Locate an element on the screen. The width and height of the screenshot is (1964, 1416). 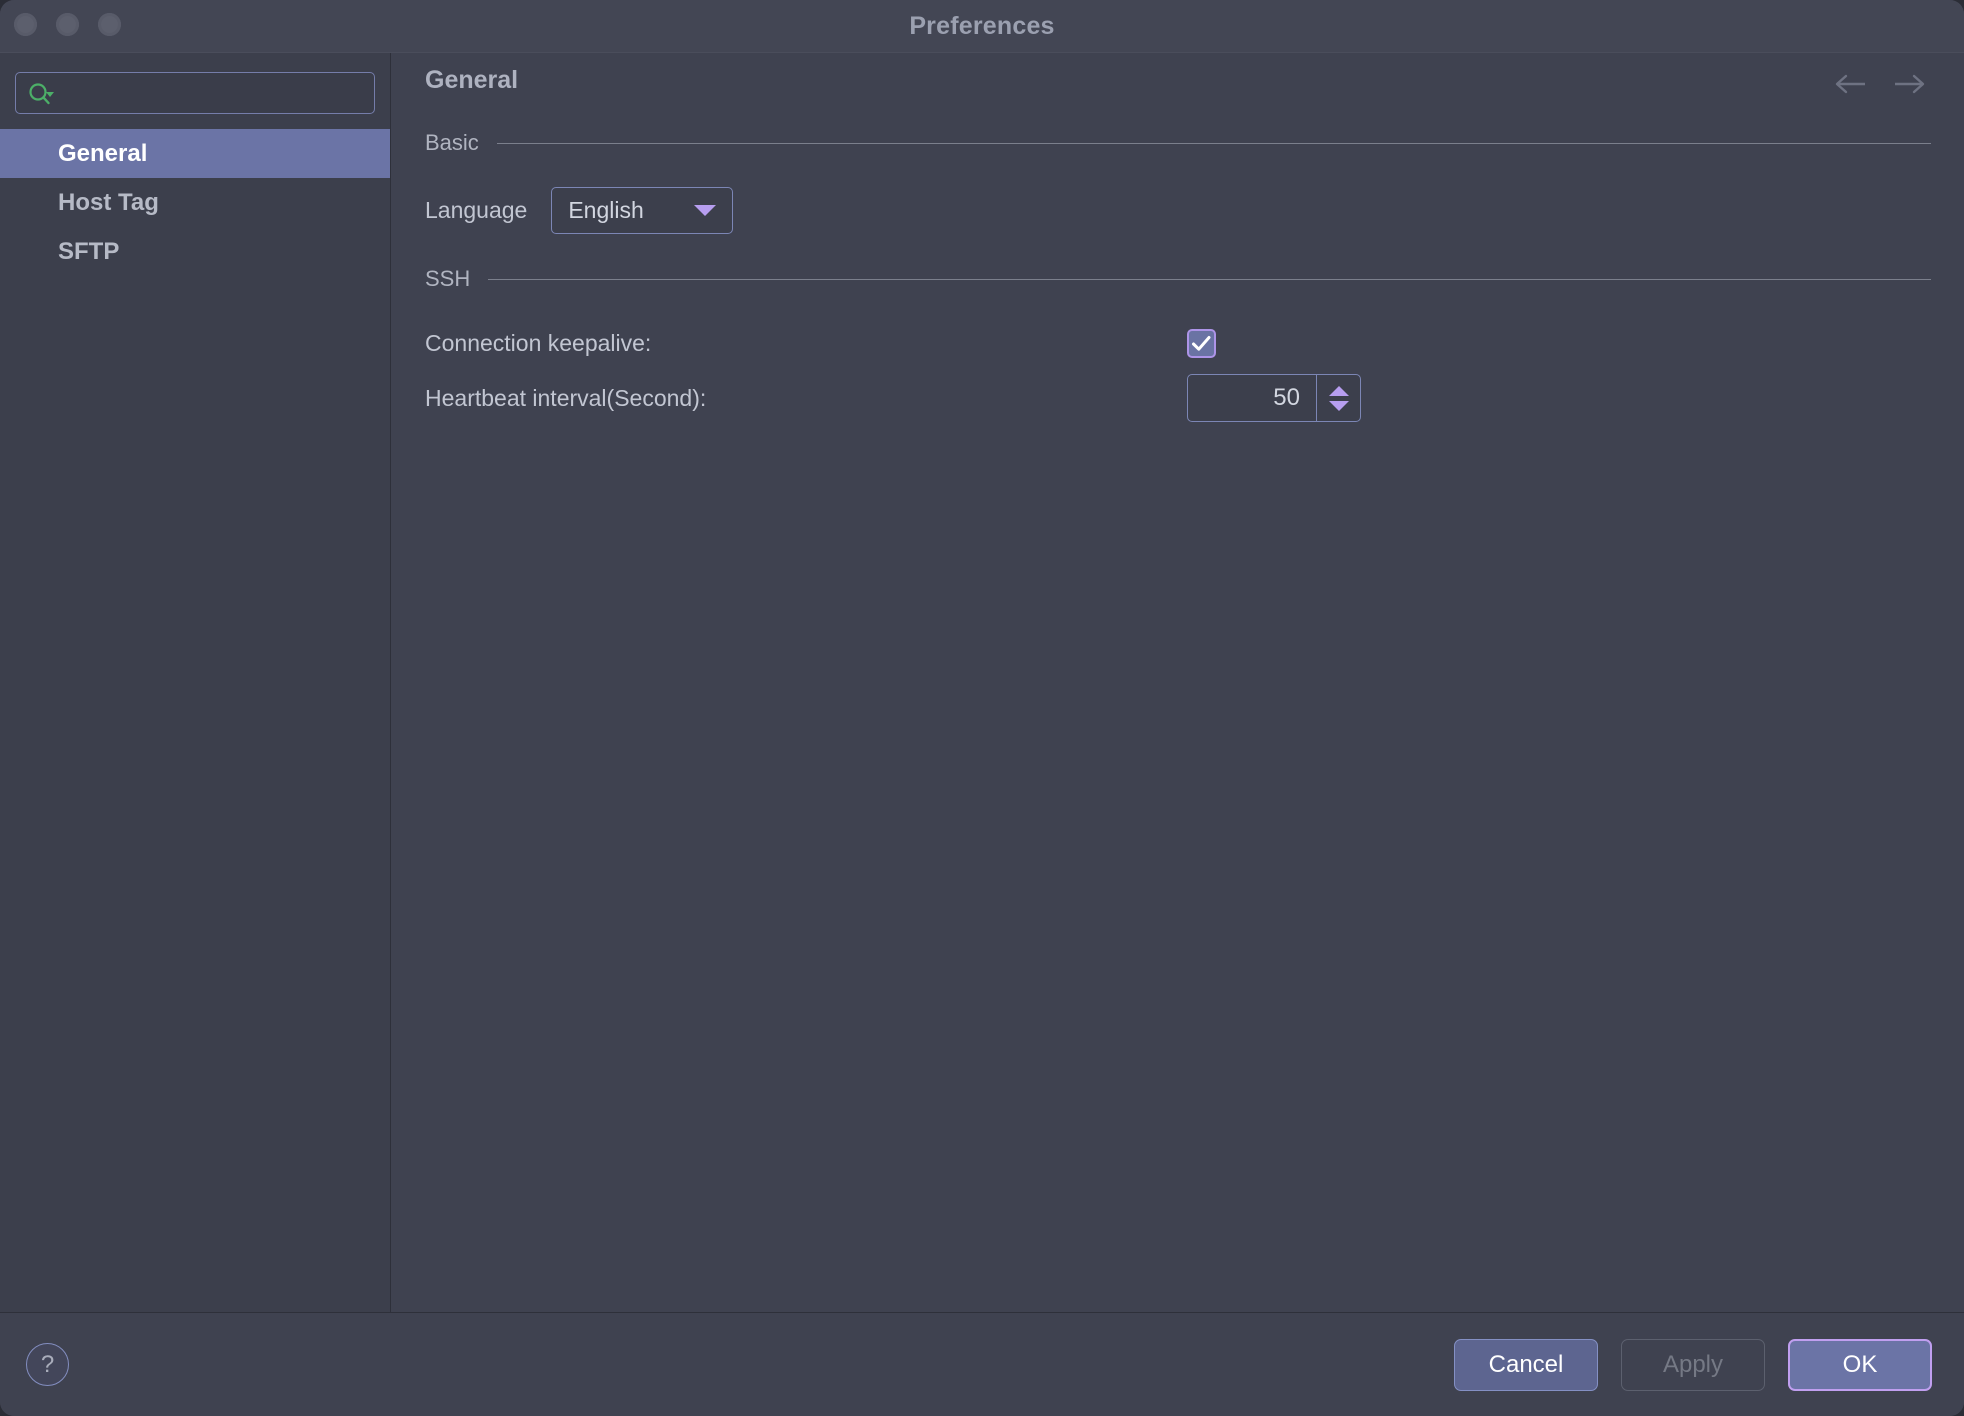
sidebar-item-sftp: SFTP is located at coordinates (195, 251).